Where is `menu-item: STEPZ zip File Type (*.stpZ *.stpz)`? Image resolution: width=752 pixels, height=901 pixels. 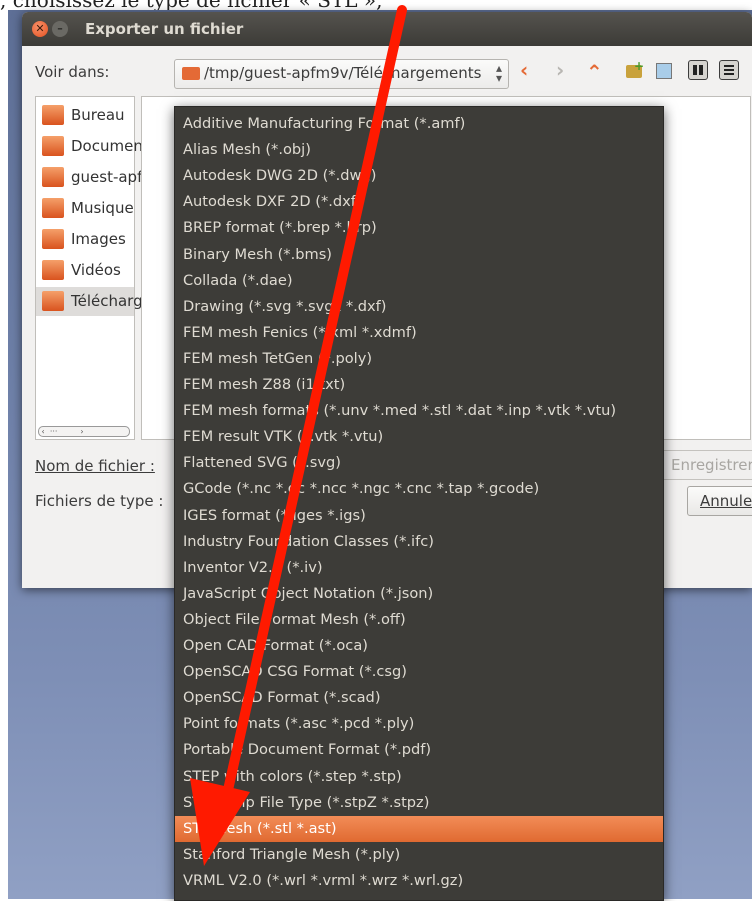
menu-item: STEPZ zip File Type (*.stpZ *.stpz) is located at coordinates (419, 803).